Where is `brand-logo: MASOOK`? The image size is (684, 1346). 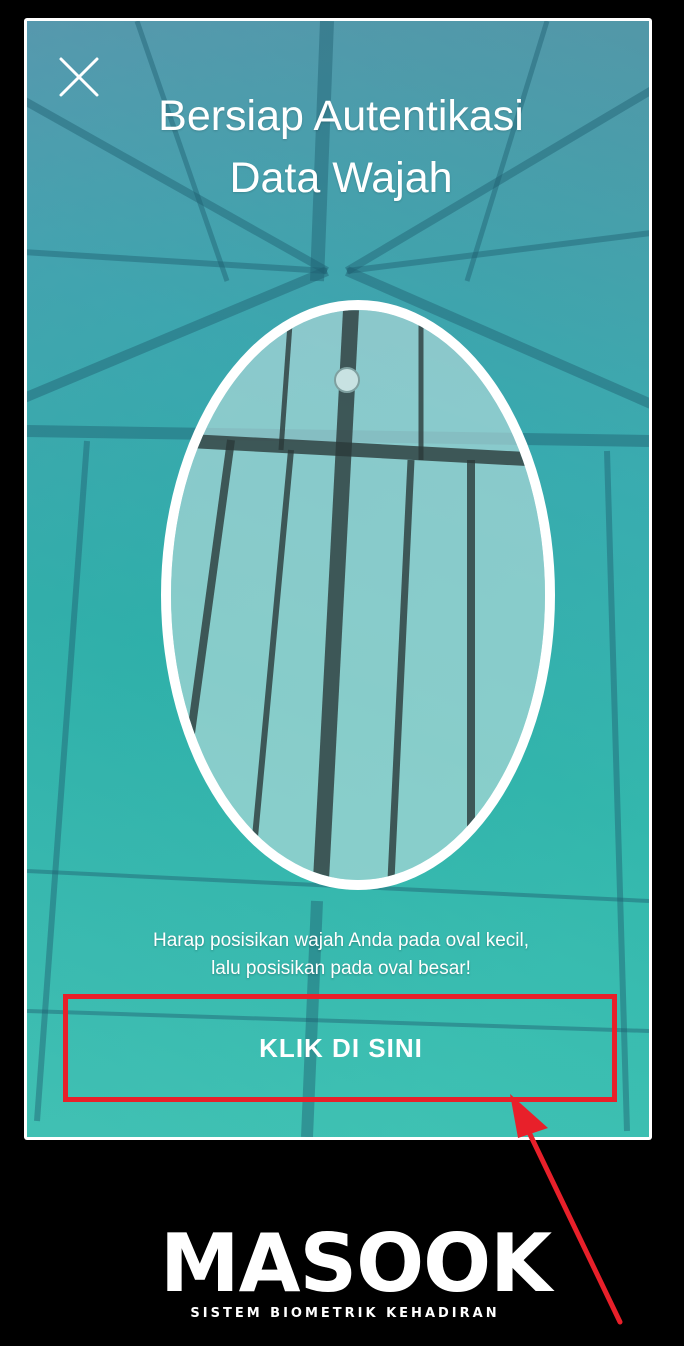
brand-logo: MASOOK is located at coordinates (356, 1263).